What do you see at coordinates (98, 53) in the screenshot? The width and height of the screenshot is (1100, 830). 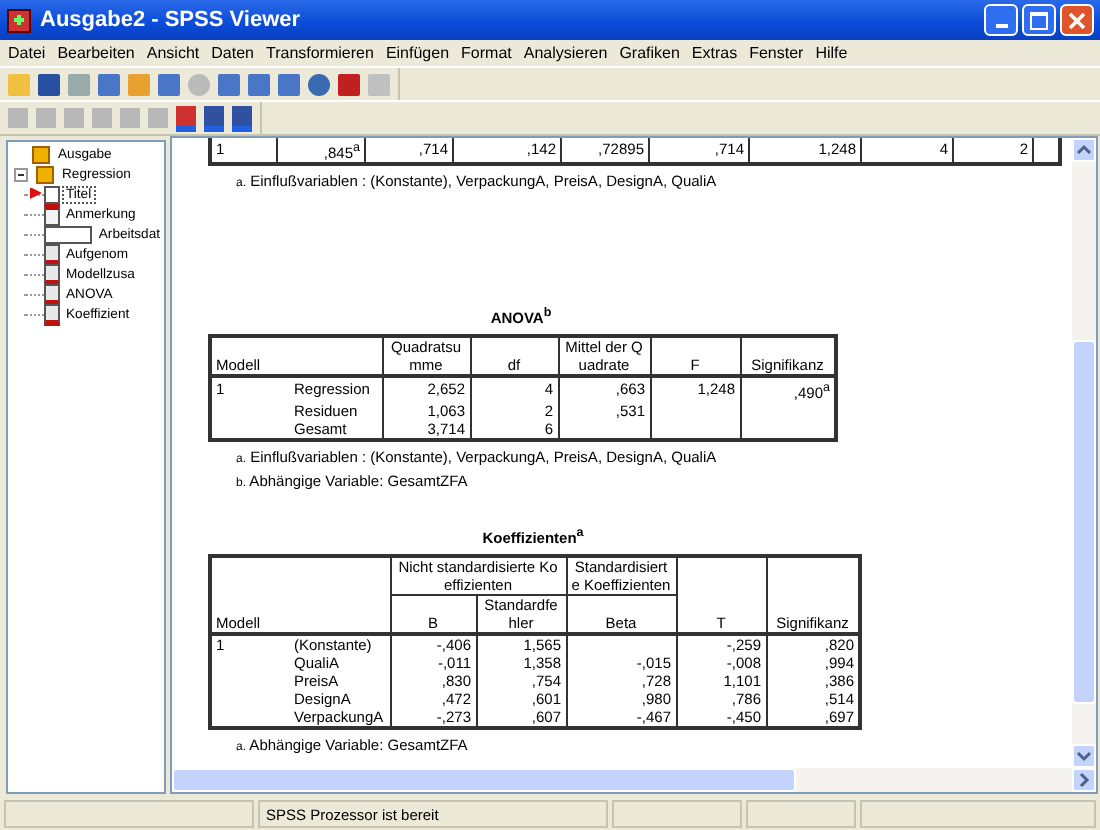 I see `menu-item: Bearbeiten` at bounding box center [98, 53].